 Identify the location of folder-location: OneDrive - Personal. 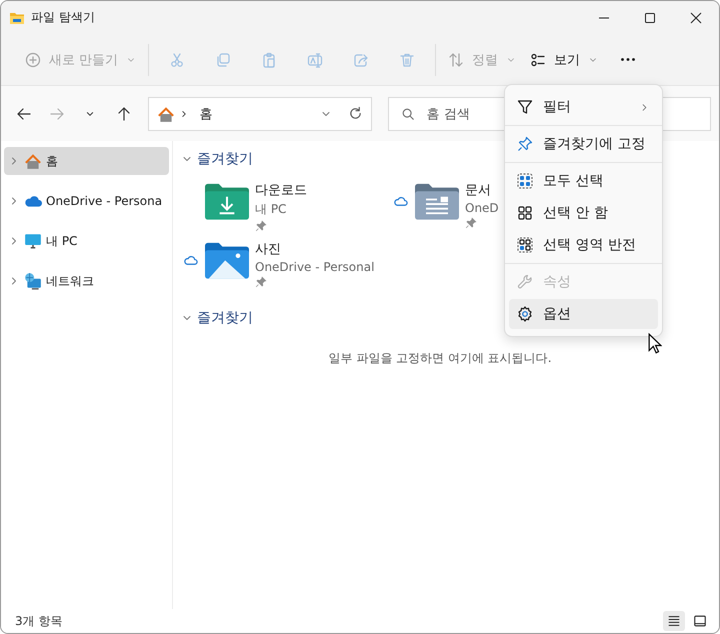
(314, 267).